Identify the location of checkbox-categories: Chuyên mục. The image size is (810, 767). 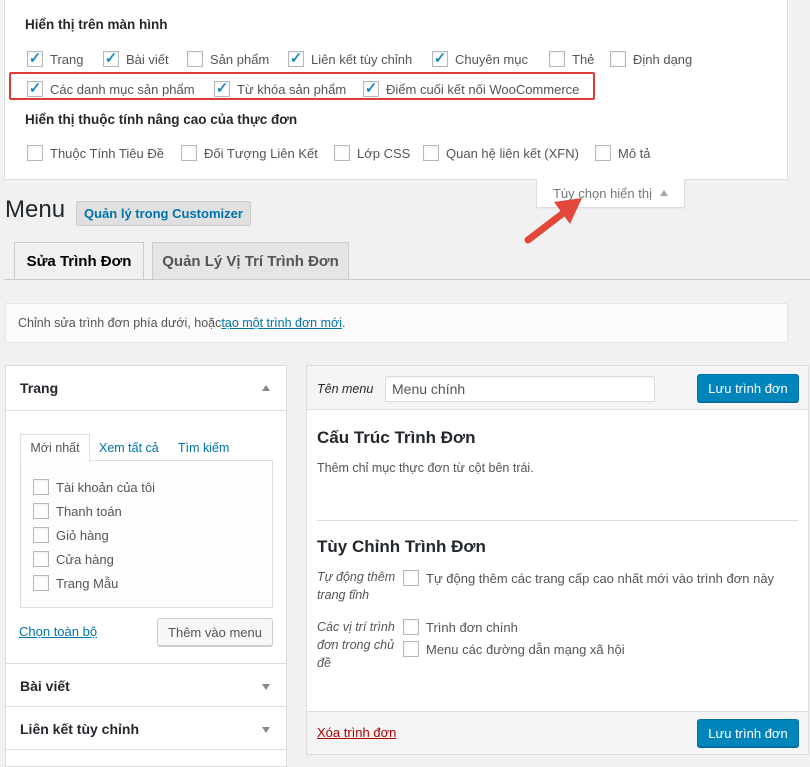
(480, 59).